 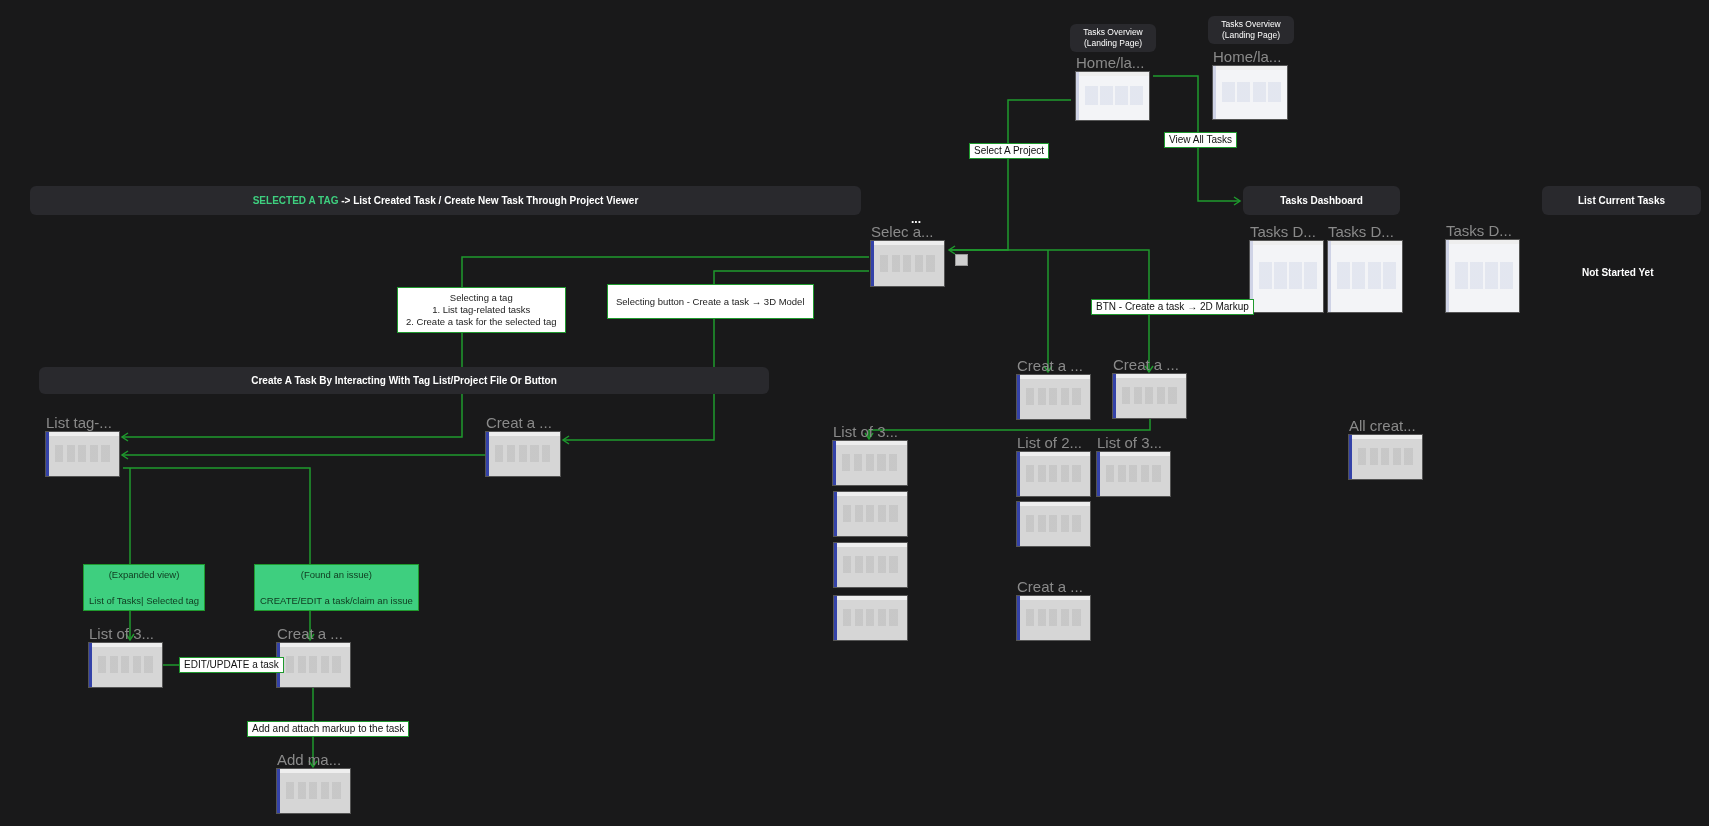 I want to click on section-header: Tasks Dashboard, so click(x=1321, y=200).